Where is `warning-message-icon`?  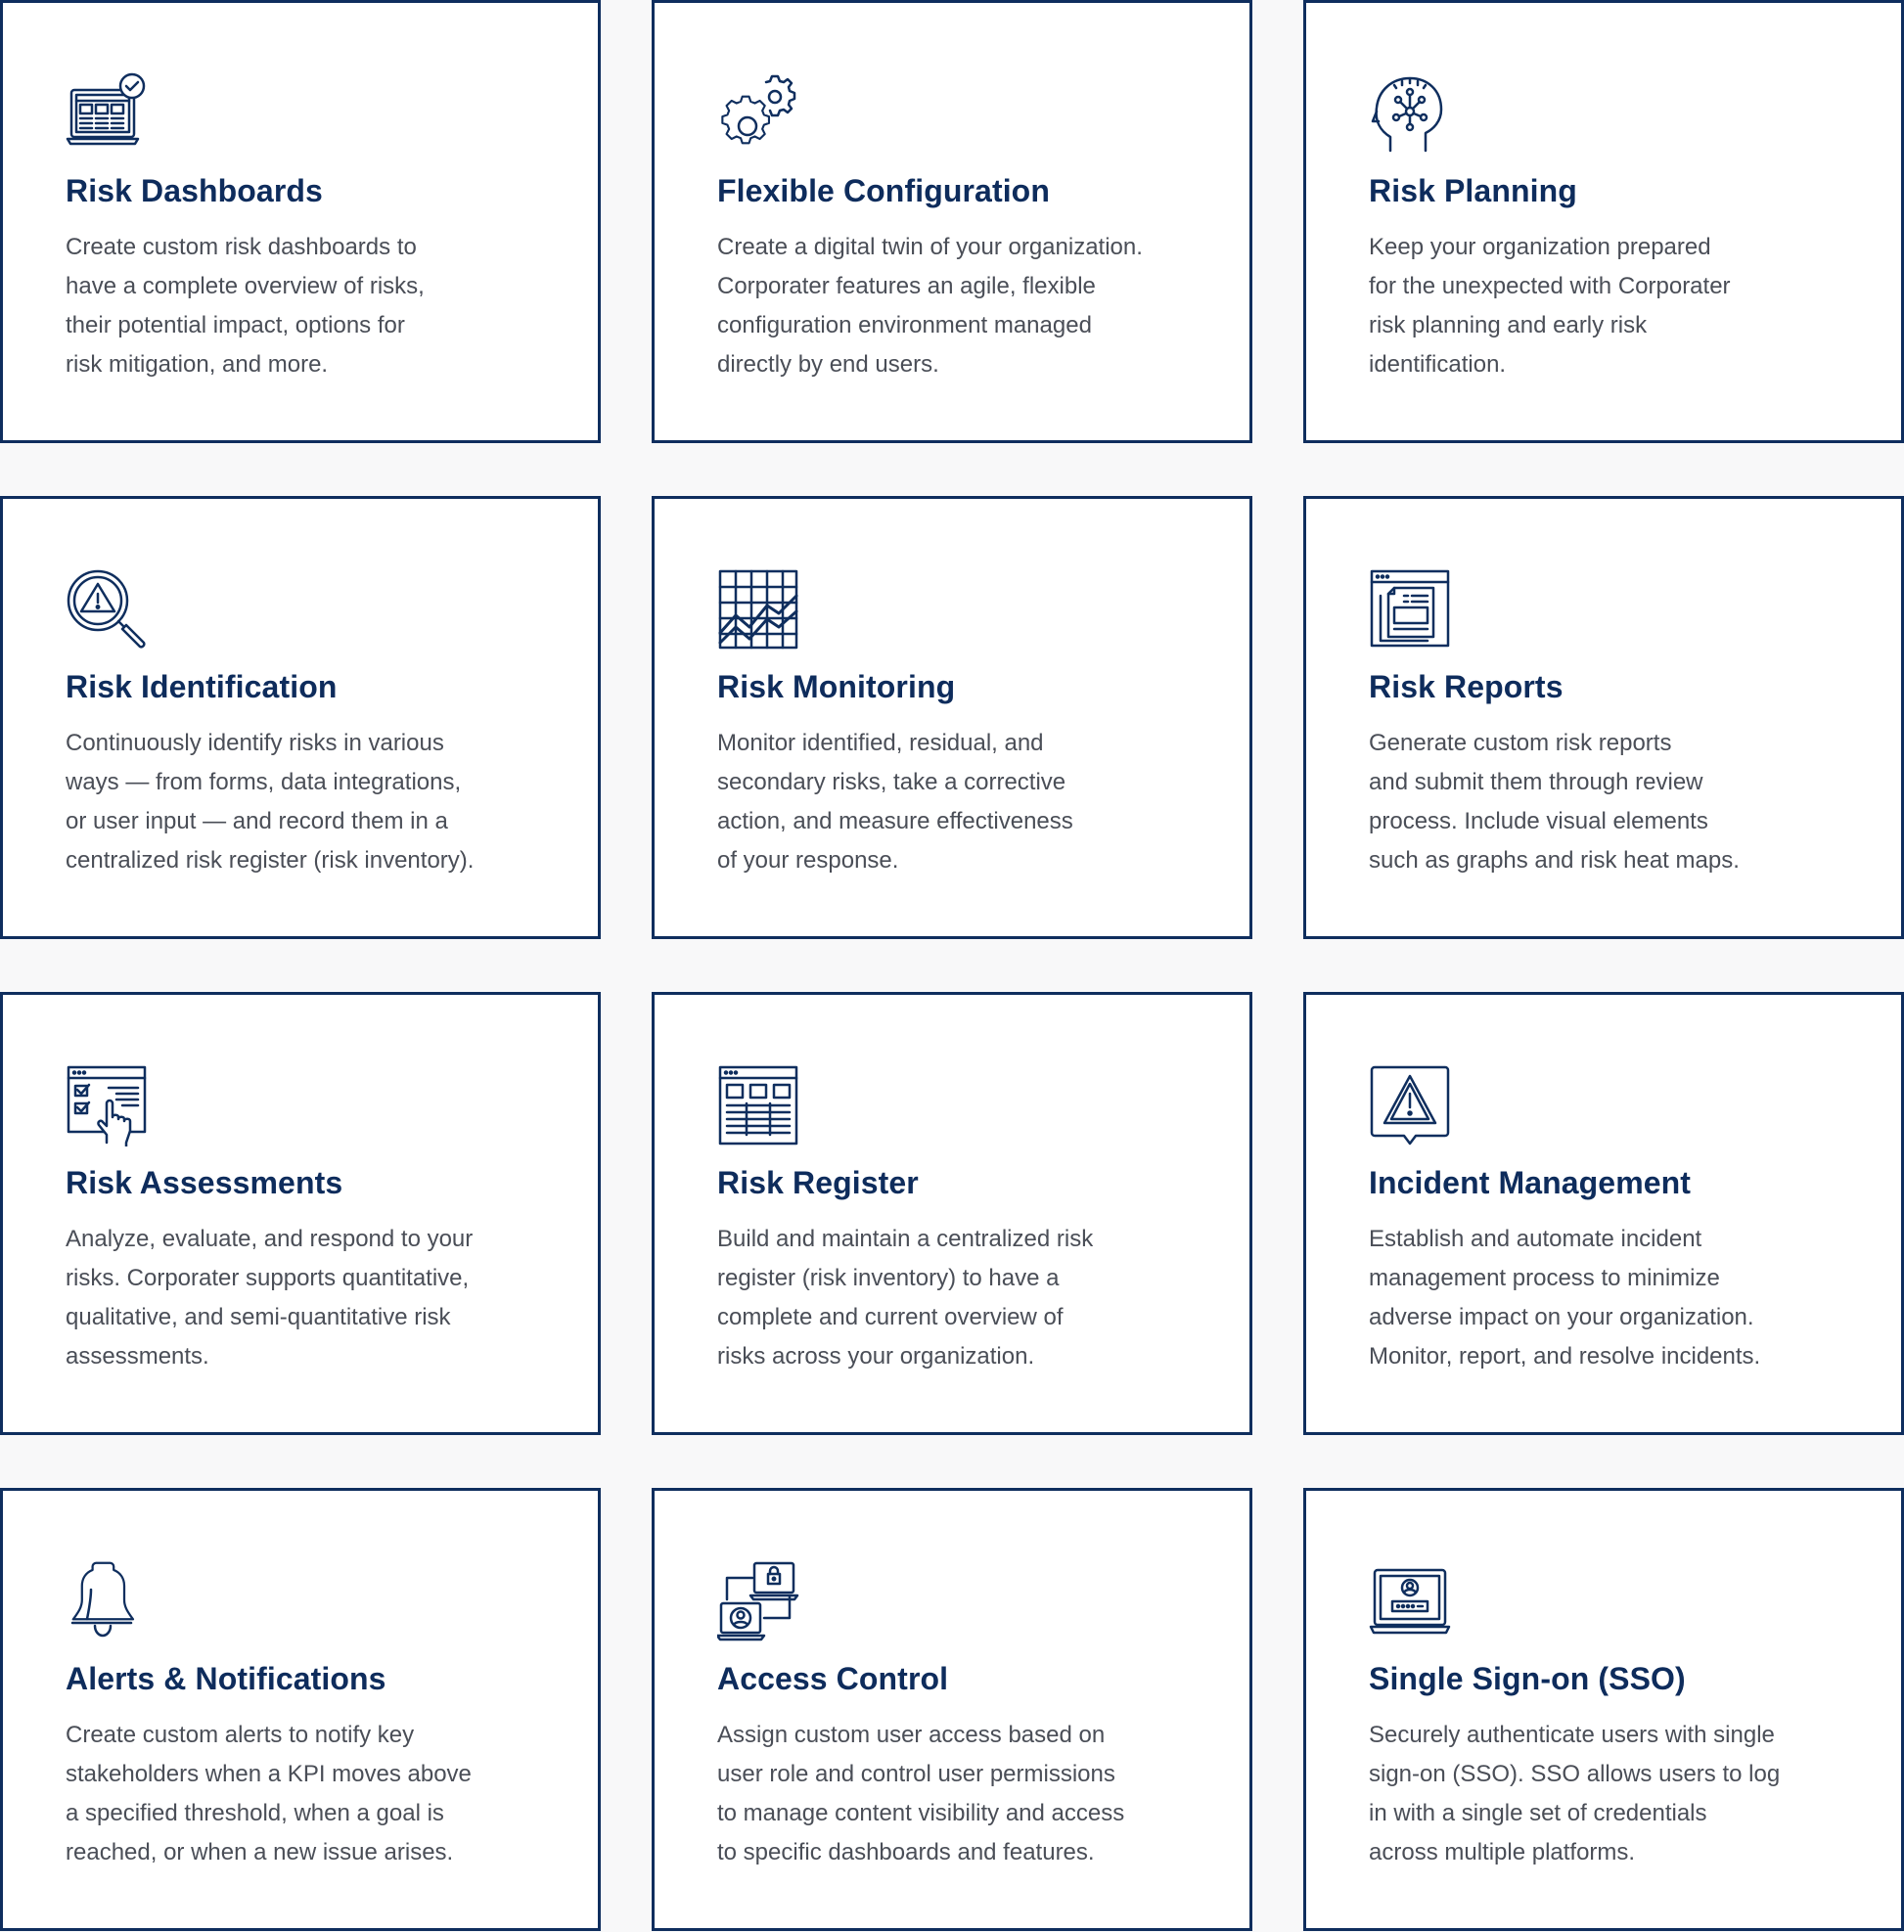
warning-message-icon is located at coordinates (1410, 1105).